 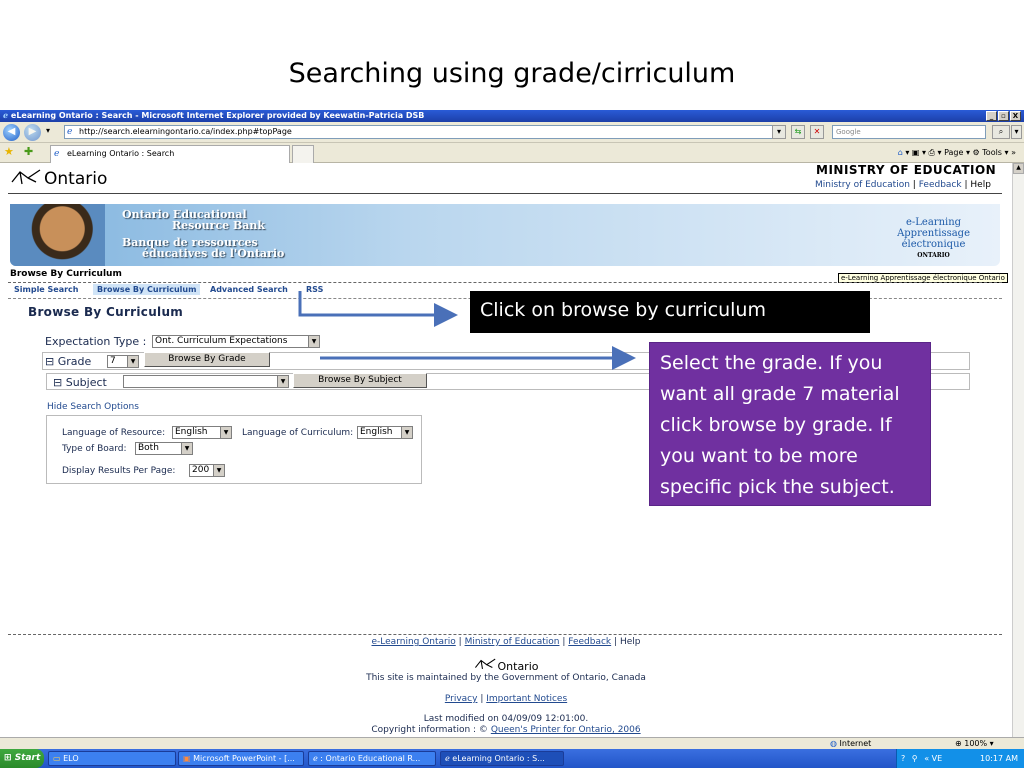 What do you see at coordinates (187, 758) in the screenshot?
I see `powerpoint-icon: ▣` at bounding box center [187, 758].